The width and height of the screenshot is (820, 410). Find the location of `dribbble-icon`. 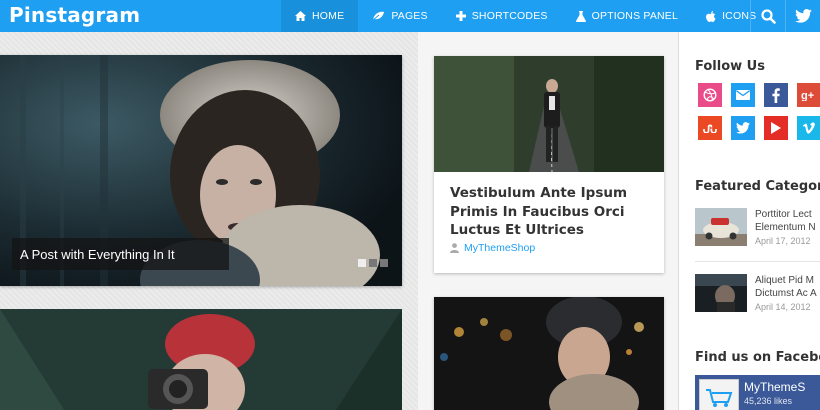

dribbble-icon is located at coordinates (710, 95).